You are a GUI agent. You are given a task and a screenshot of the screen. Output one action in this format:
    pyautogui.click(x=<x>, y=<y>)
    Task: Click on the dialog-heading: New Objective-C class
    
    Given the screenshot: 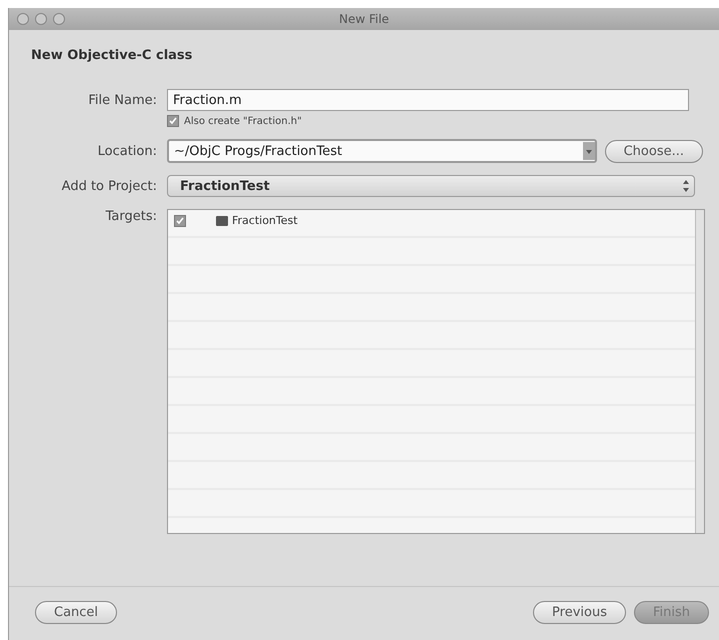 What is the action you would take?
    pyautogui.click(x=112, y=55)
    